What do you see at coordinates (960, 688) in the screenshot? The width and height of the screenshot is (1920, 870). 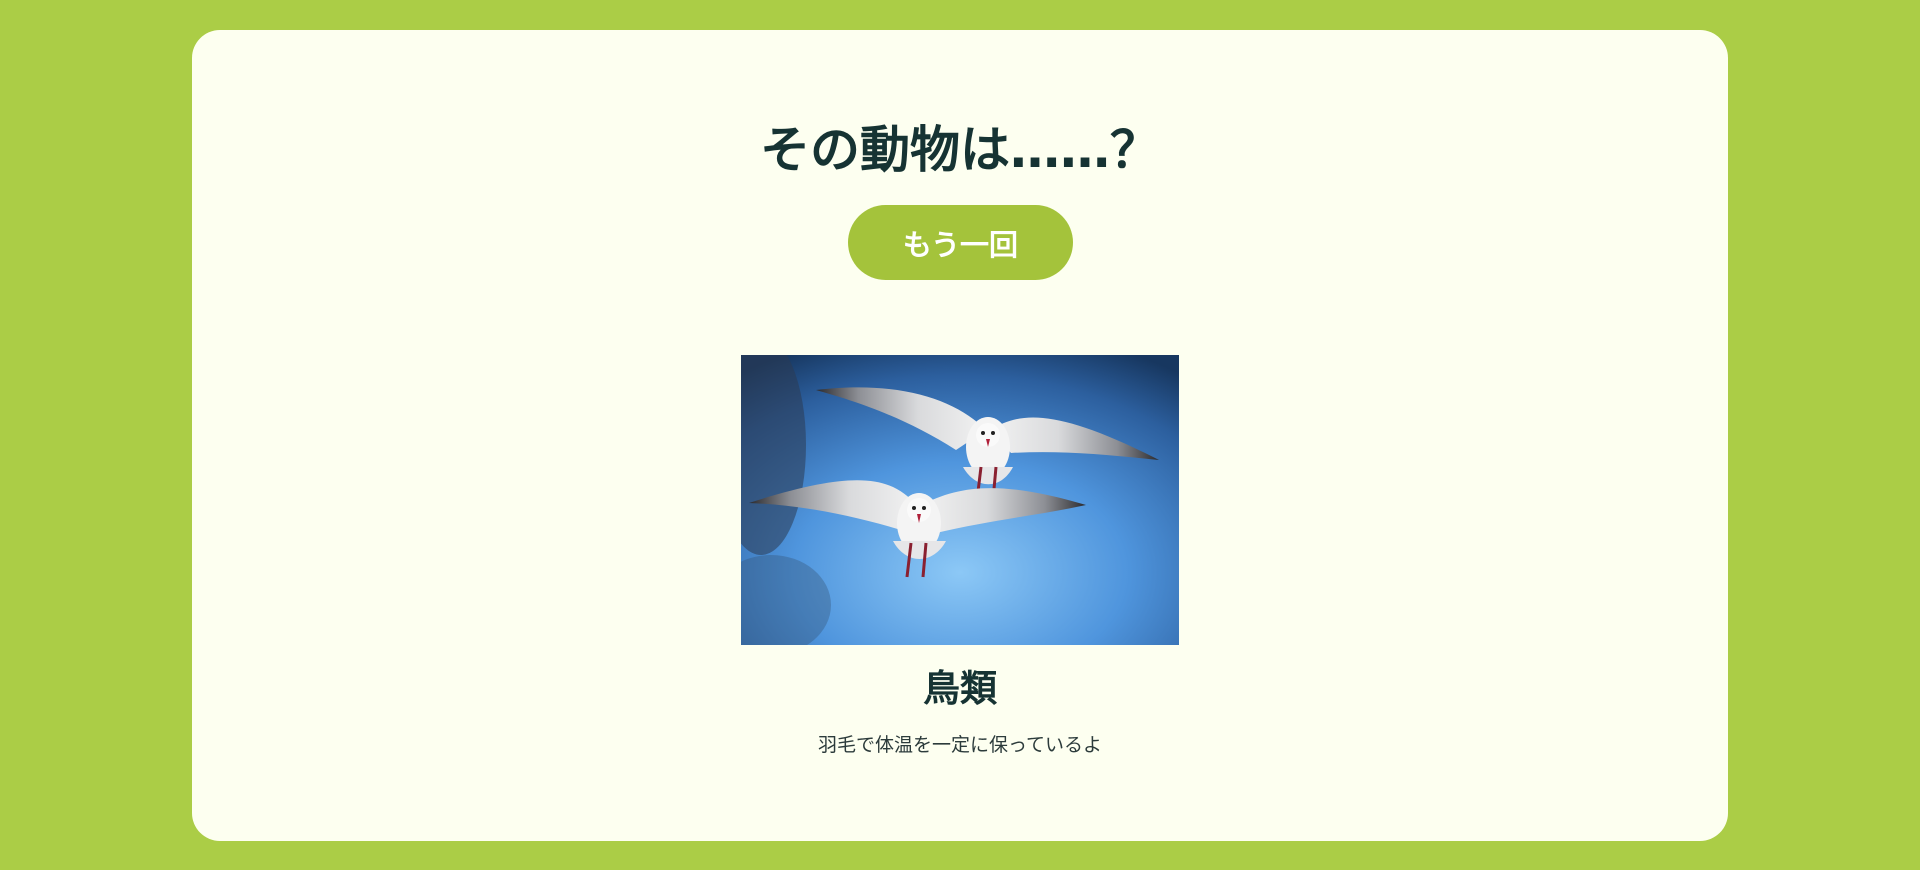 I see `animal-name: 鳥類` at bounding box center [960, 688].